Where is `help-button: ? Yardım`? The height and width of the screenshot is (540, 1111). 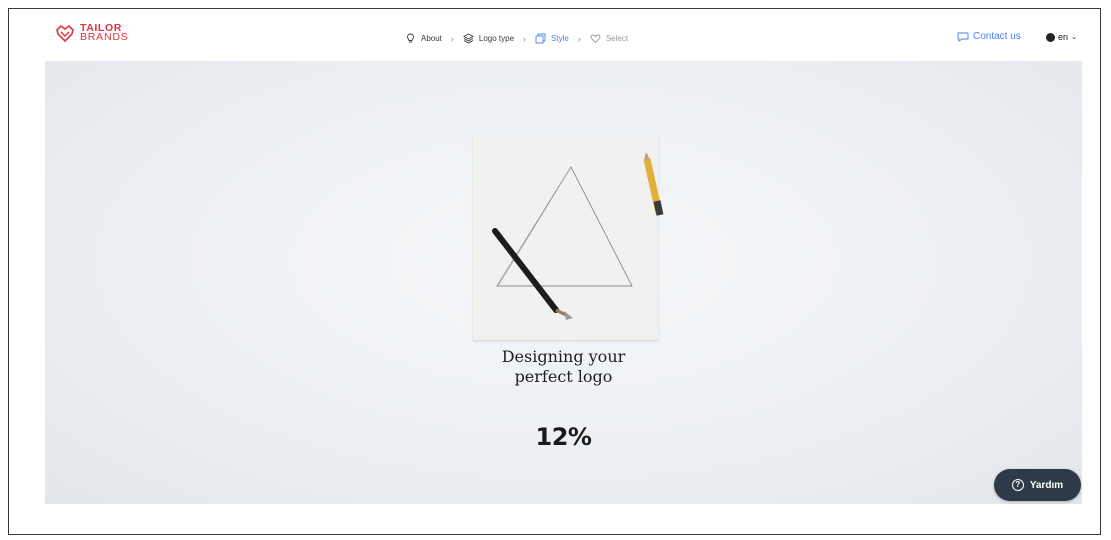
help-button: ? Yardım is located at coordinates (1037, 485).